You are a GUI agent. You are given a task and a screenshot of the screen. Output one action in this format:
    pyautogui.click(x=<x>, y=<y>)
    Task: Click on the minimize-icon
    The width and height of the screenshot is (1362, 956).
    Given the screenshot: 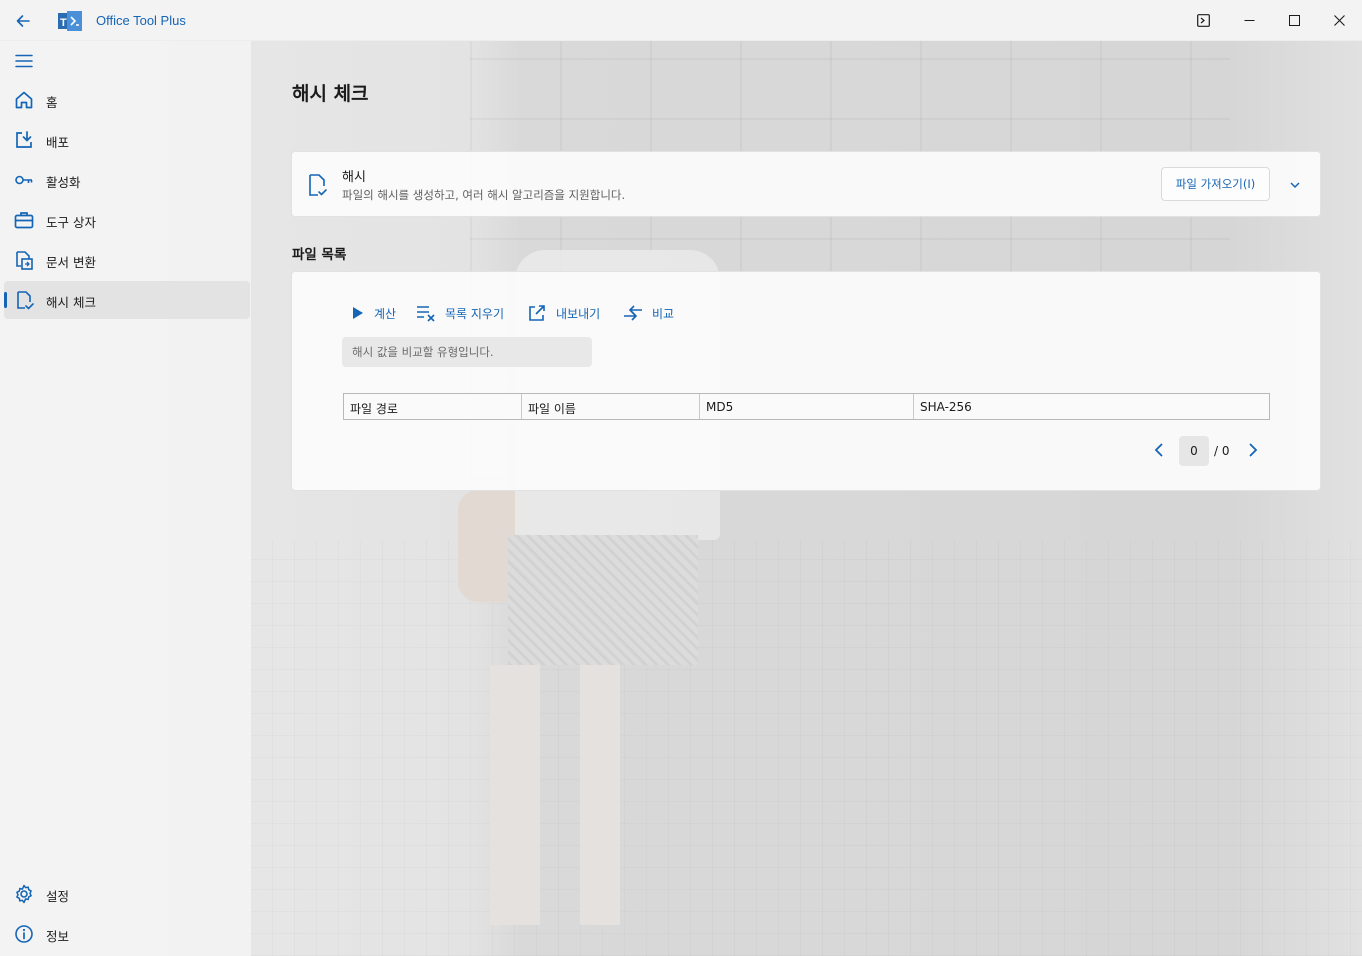 What is the action you would take?
    pyautogui.click(x=1249, y=20)
    